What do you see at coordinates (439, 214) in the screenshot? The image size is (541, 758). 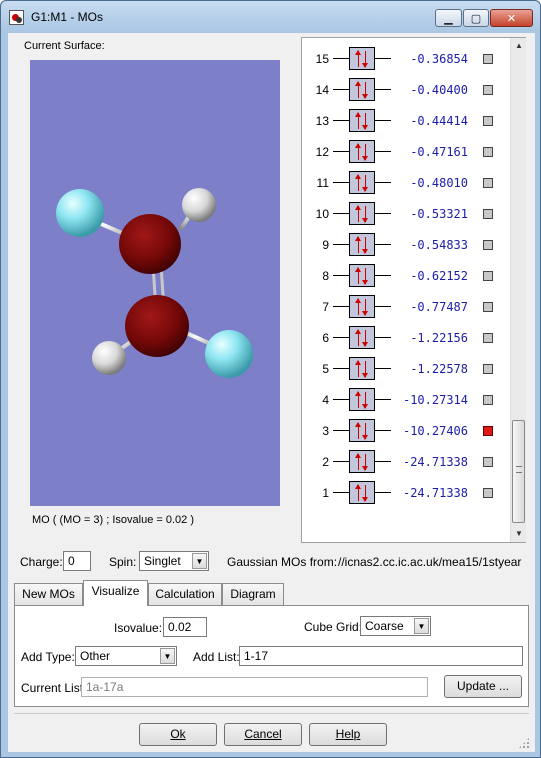 I see `mo-energy: -0.53321` at bounding box center [439, 214].